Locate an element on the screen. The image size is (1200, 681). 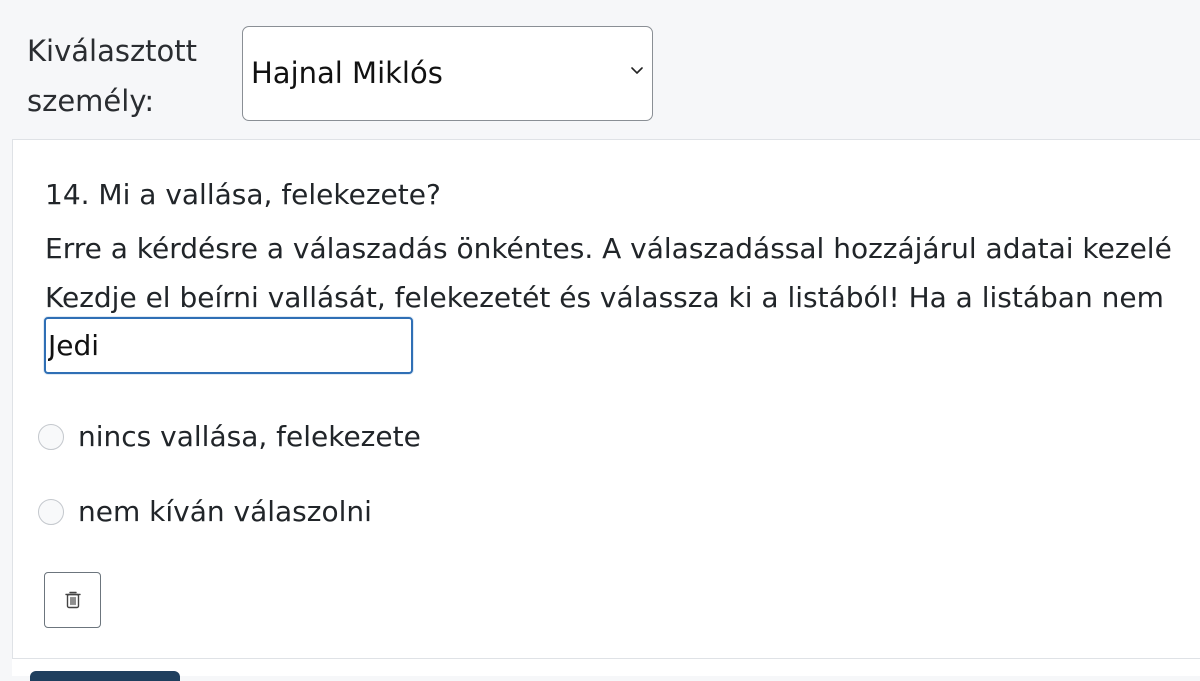
question-title: 14. Mi a vallása, felekezete? is located at coordinates (243, 194).